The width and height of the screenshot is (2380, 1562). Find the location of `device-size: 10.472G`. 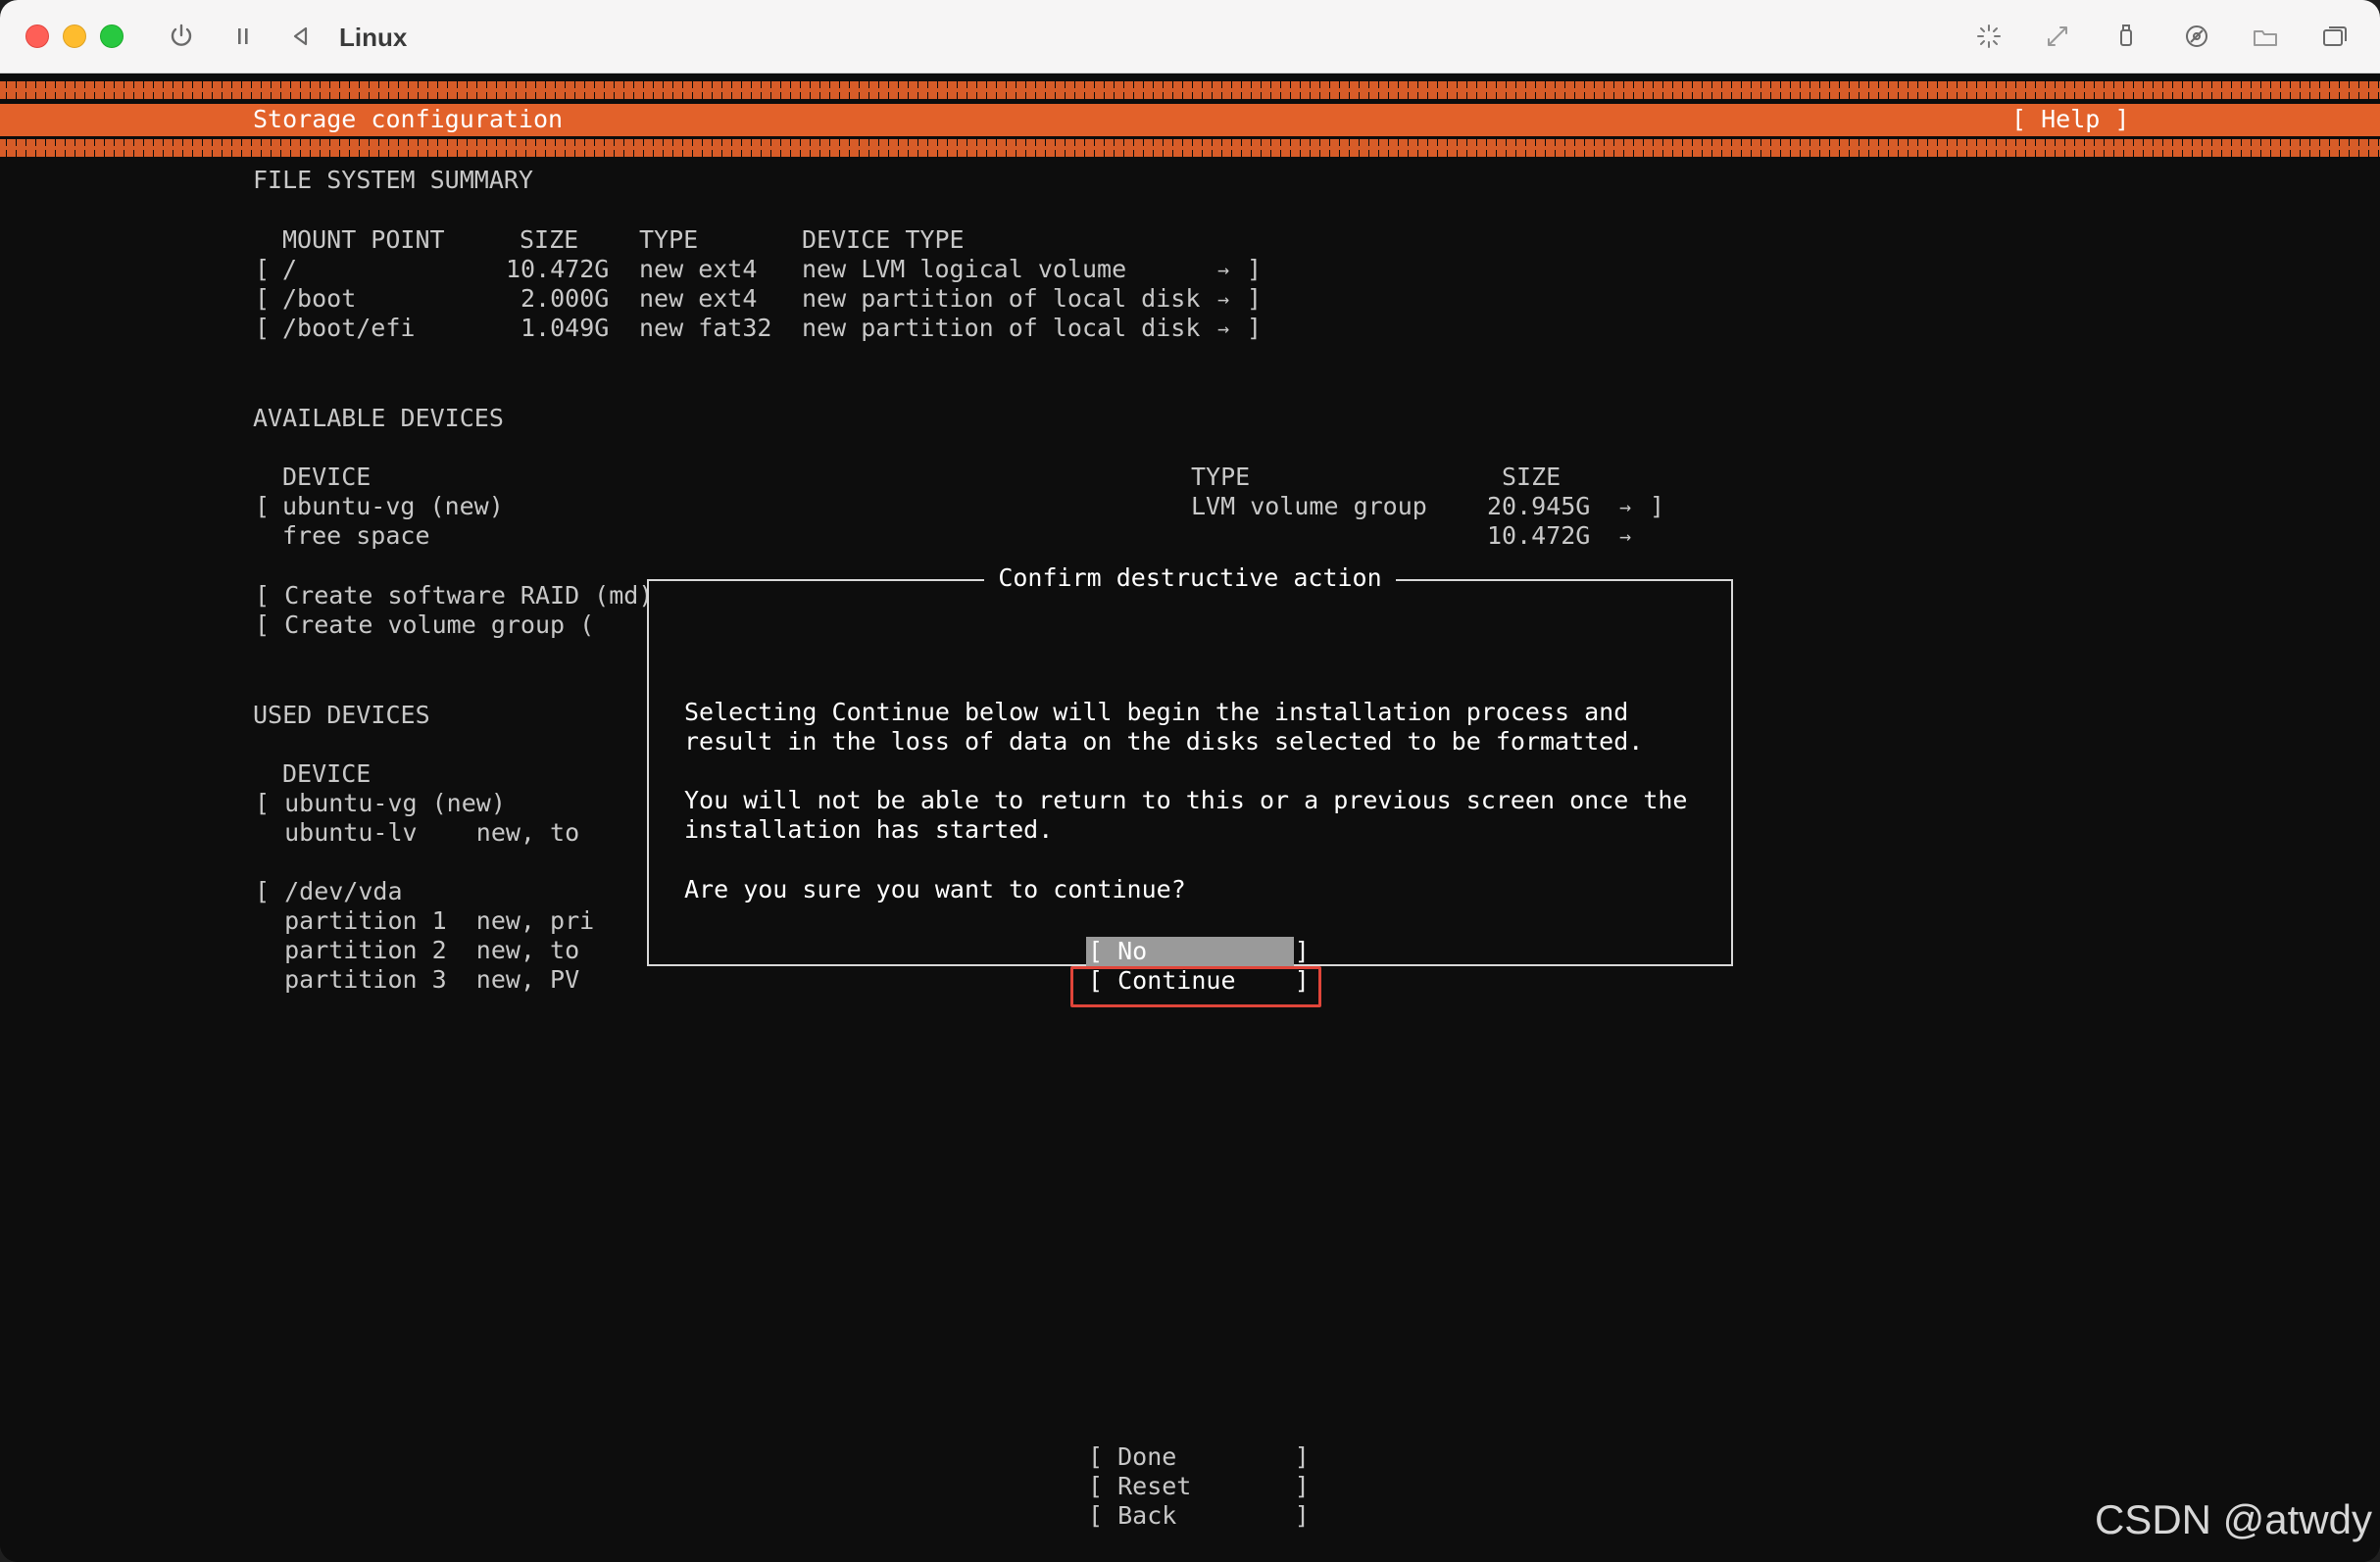

device-size: 10.472G is located at coordinates (1539, 535).